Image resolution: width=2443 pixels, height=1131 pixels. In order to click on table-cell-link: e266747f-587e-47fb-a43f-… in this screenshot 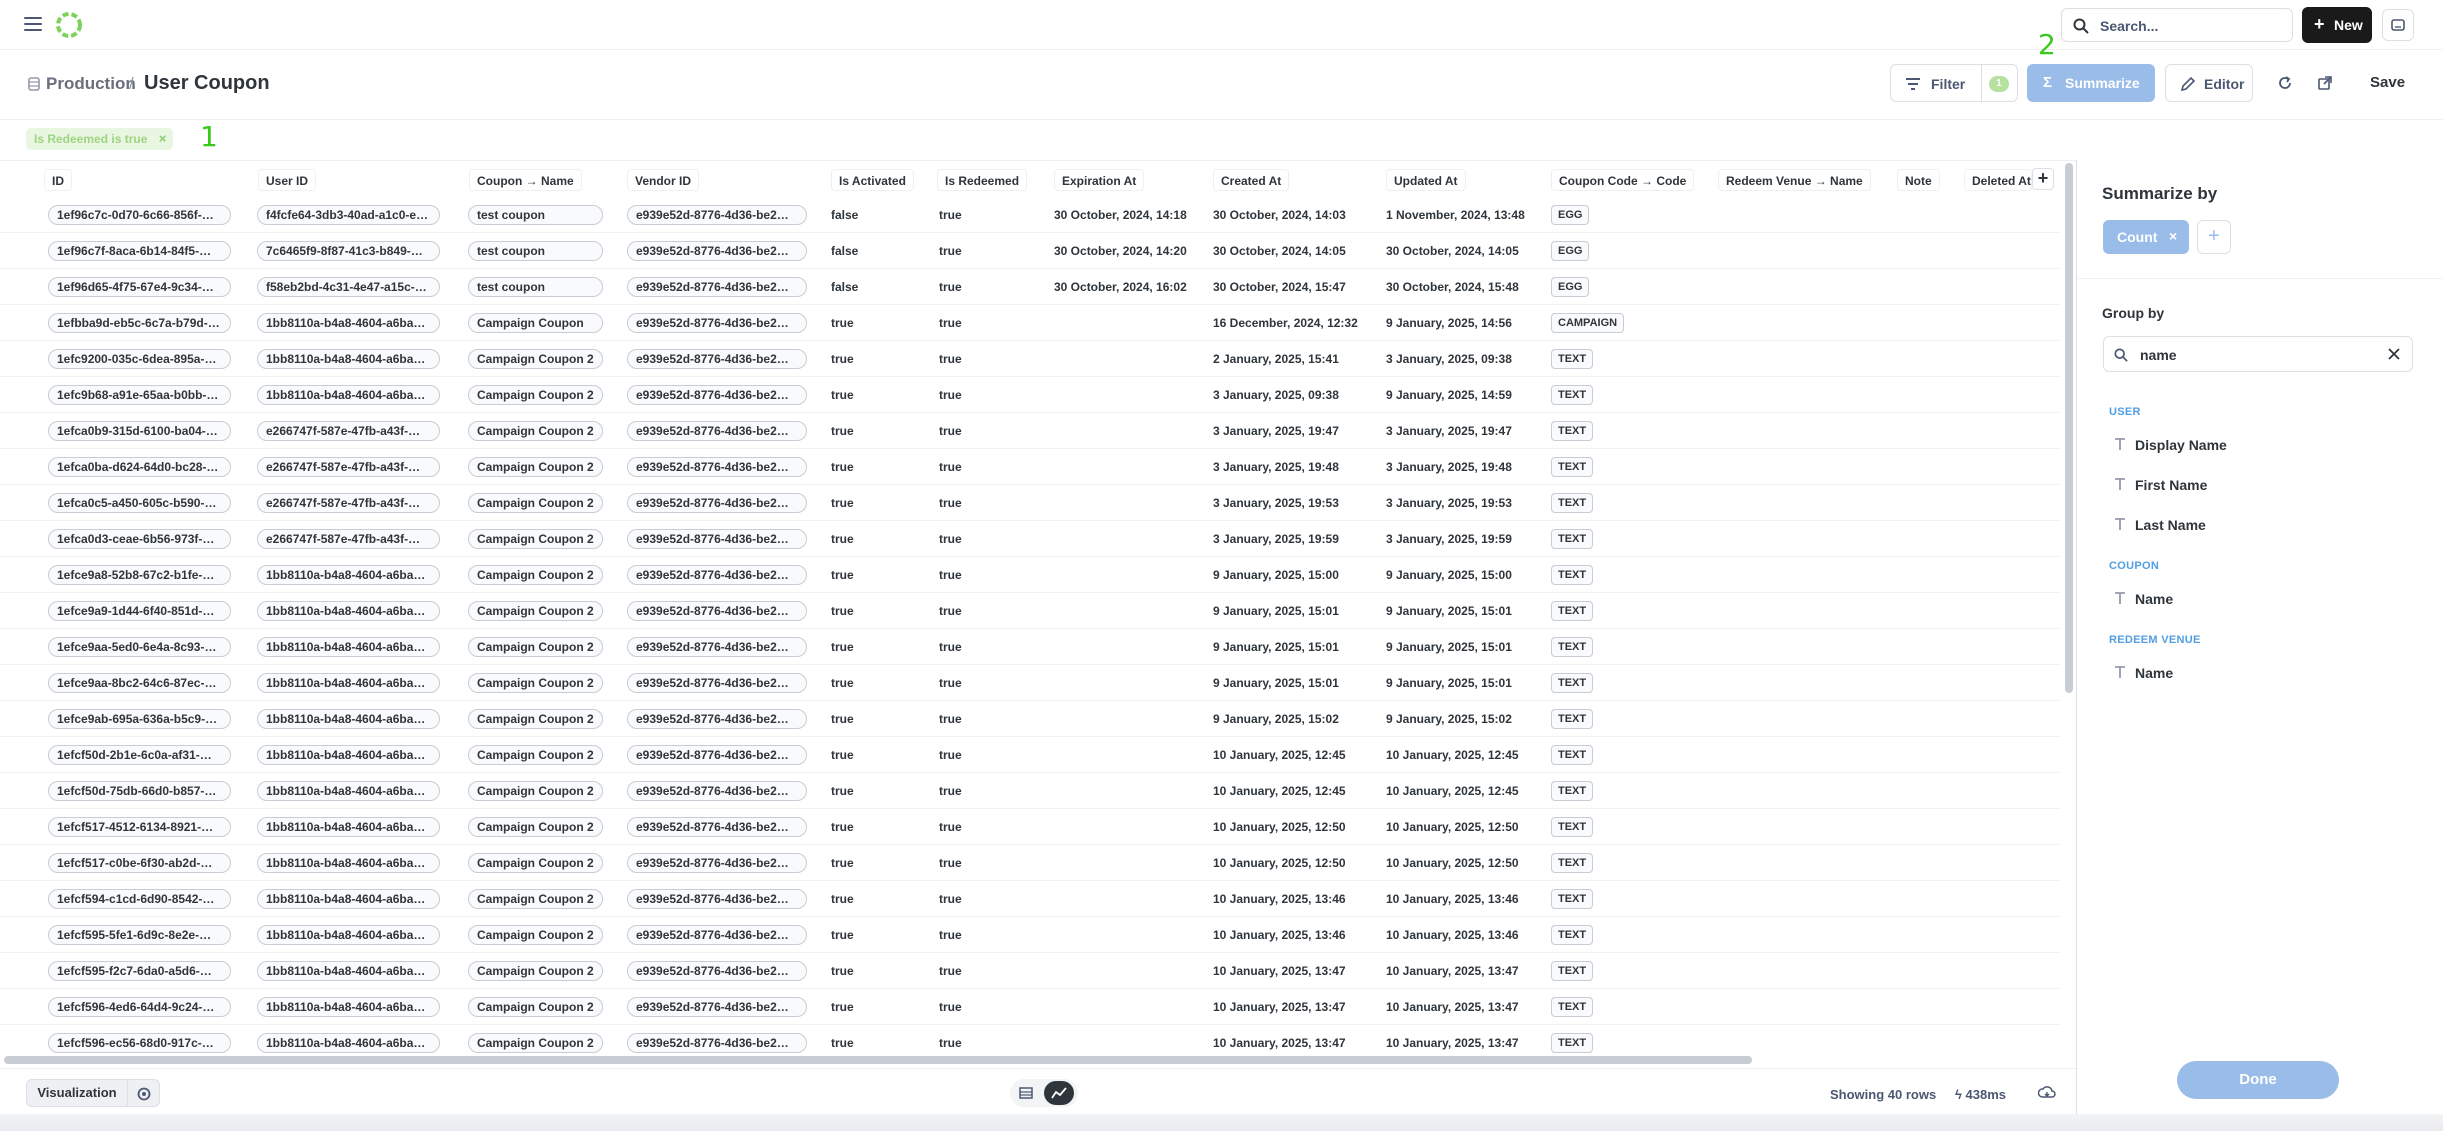, I will do `click(348, 503)`.